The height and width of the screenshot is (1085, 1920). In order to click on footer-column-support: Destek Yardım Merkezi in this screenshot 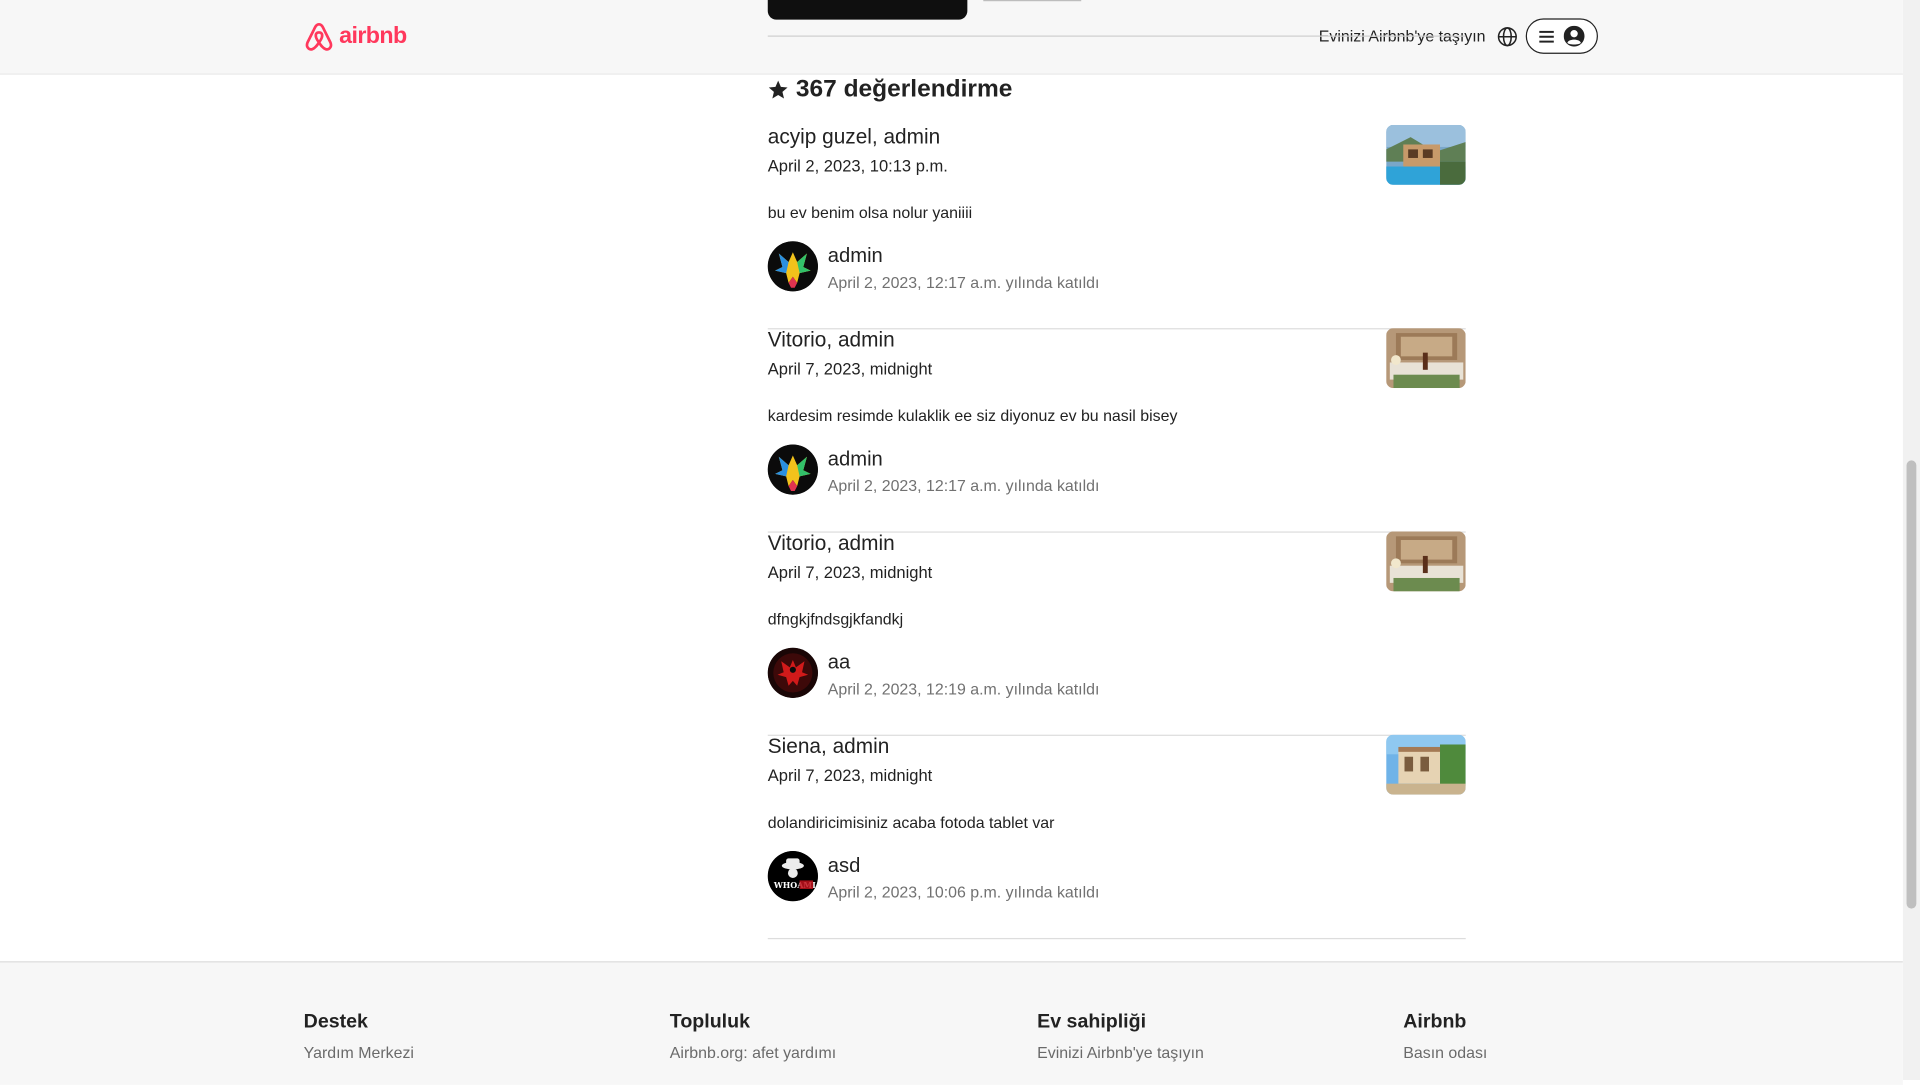, I will do `click(359, 1036)`.